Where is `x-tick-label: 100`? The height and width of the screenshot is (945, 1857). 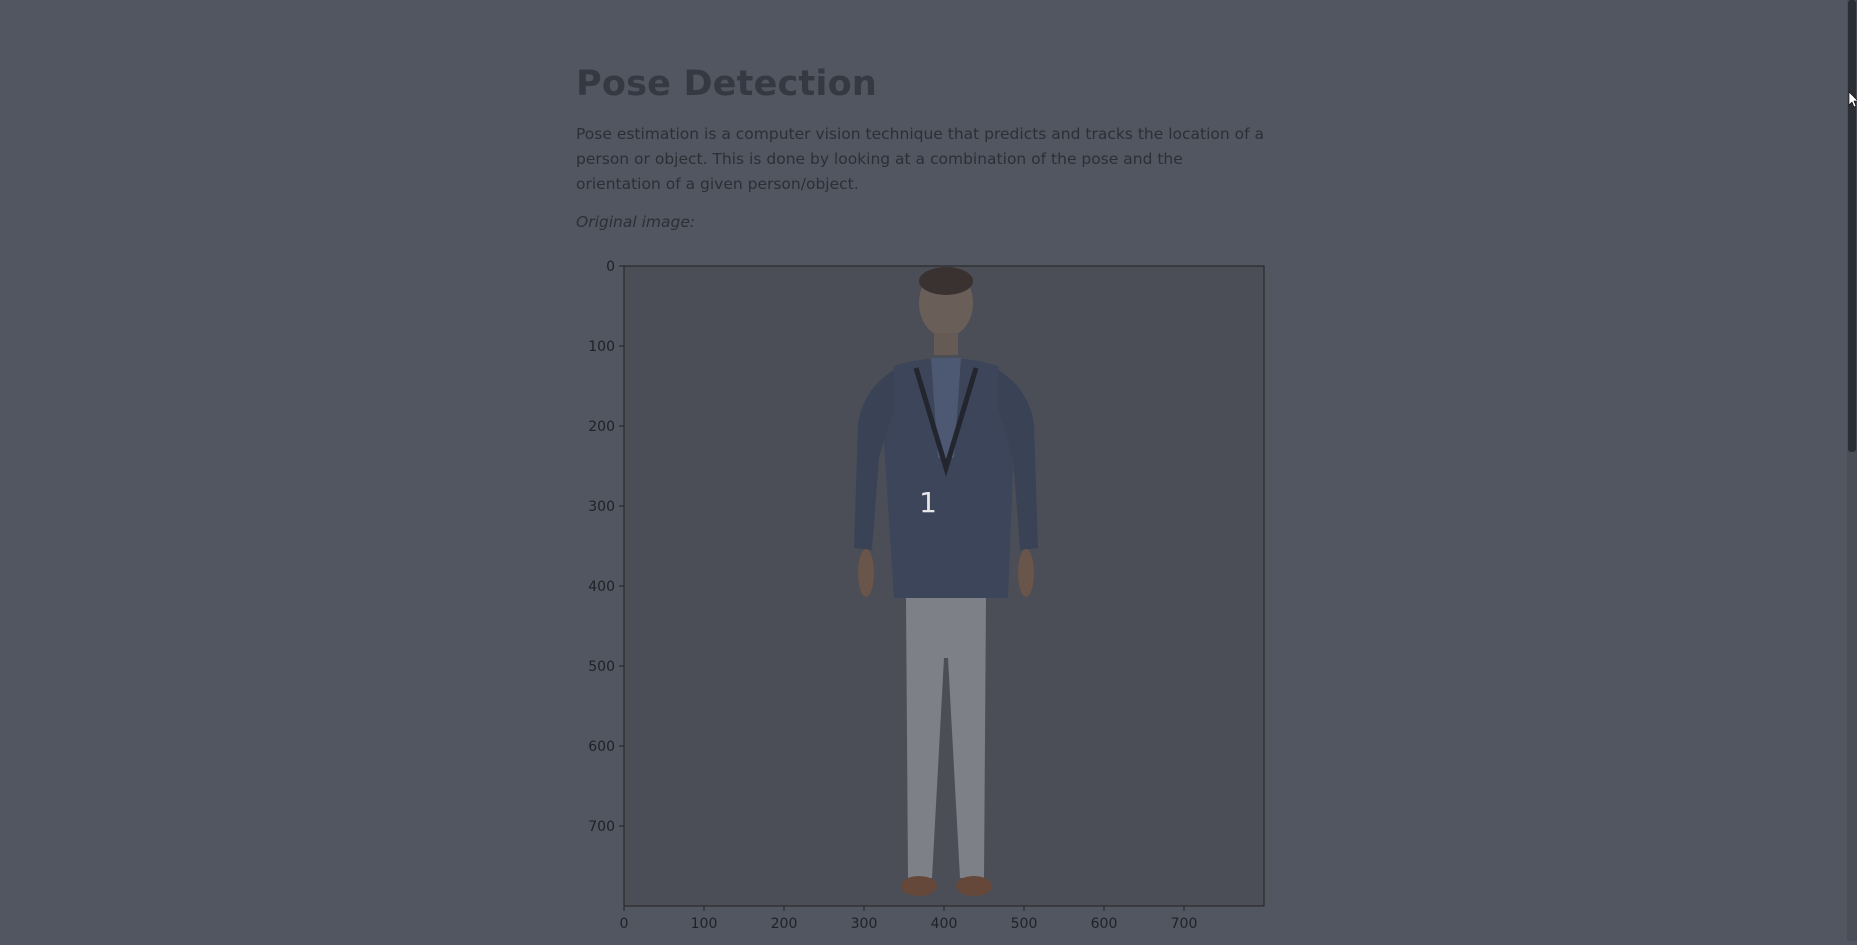
x-tick-label: 100 is located at coordinates (704, 924).